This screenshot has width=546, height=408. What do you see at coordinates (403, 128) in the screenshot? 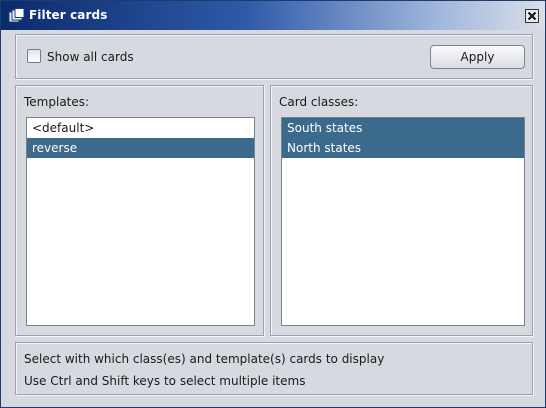
I see `card-classes-list-item: South states` at bounding box center [403, 128].